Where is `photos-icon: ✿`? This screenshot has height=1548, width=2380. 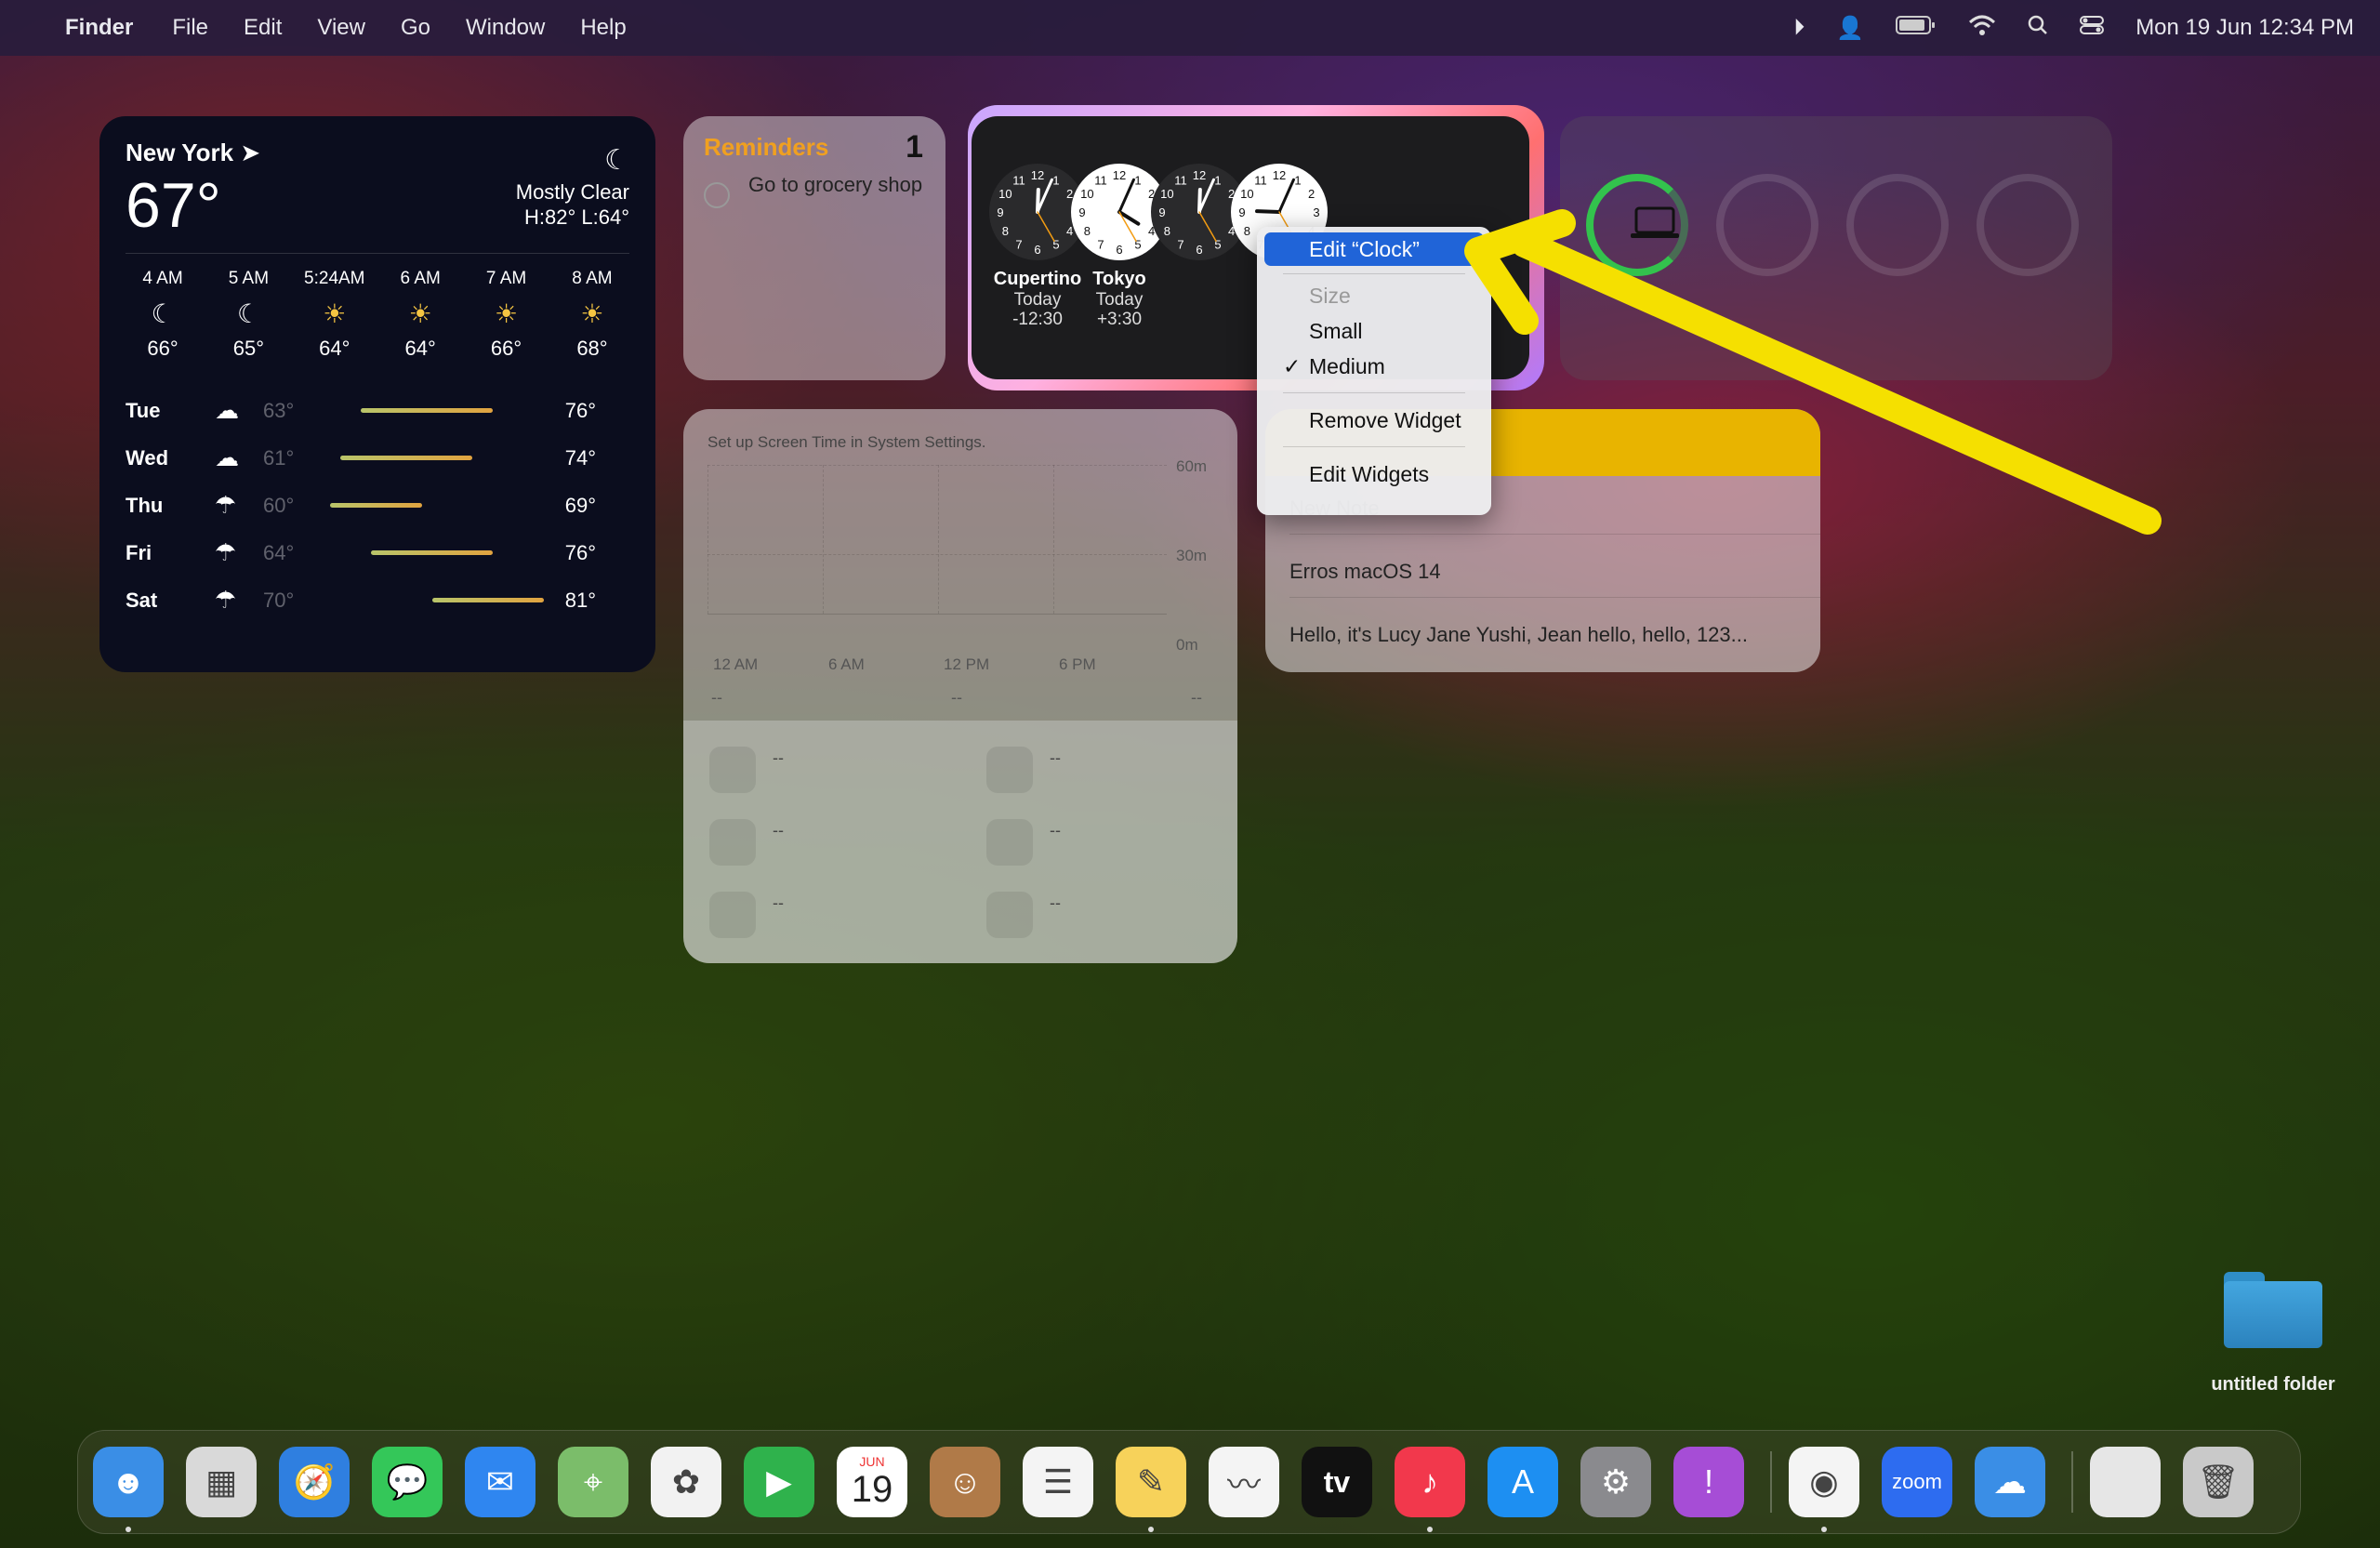 photos-icon: ✿ is located at coordinates (686, 1482).